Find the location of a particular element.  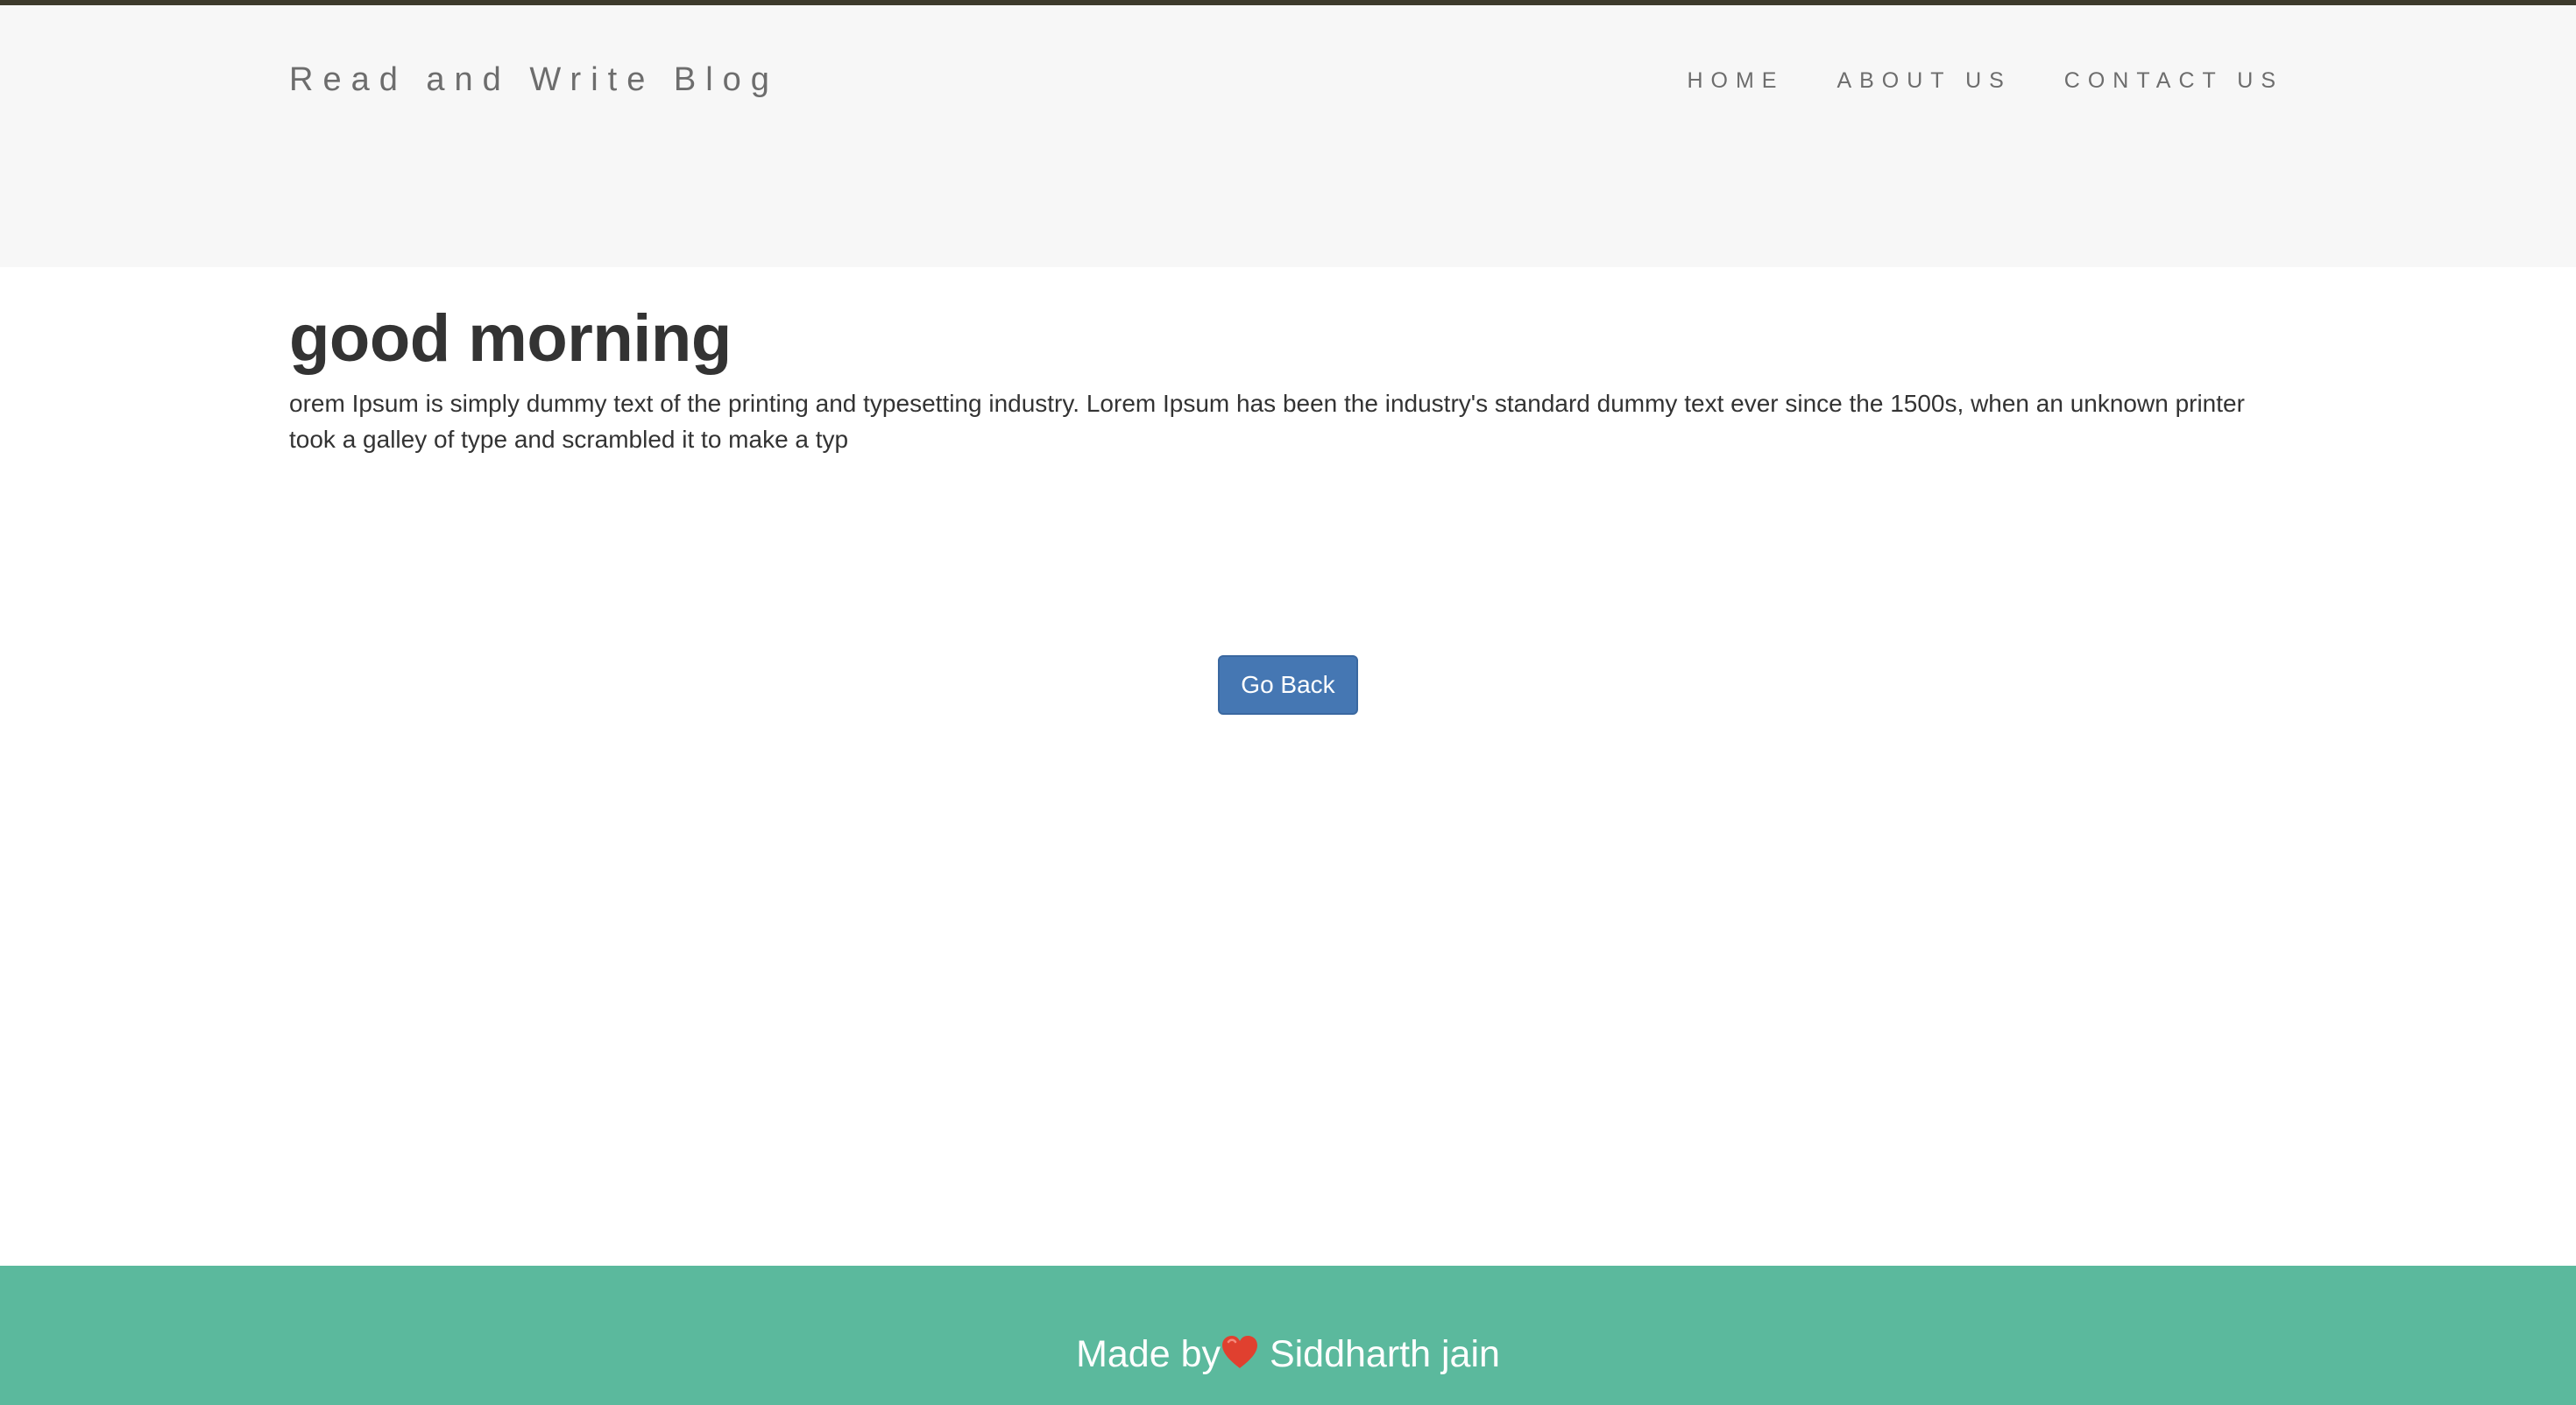

footer-credit: Made by Siddharth jain is located at coordinates (1288, 1354).